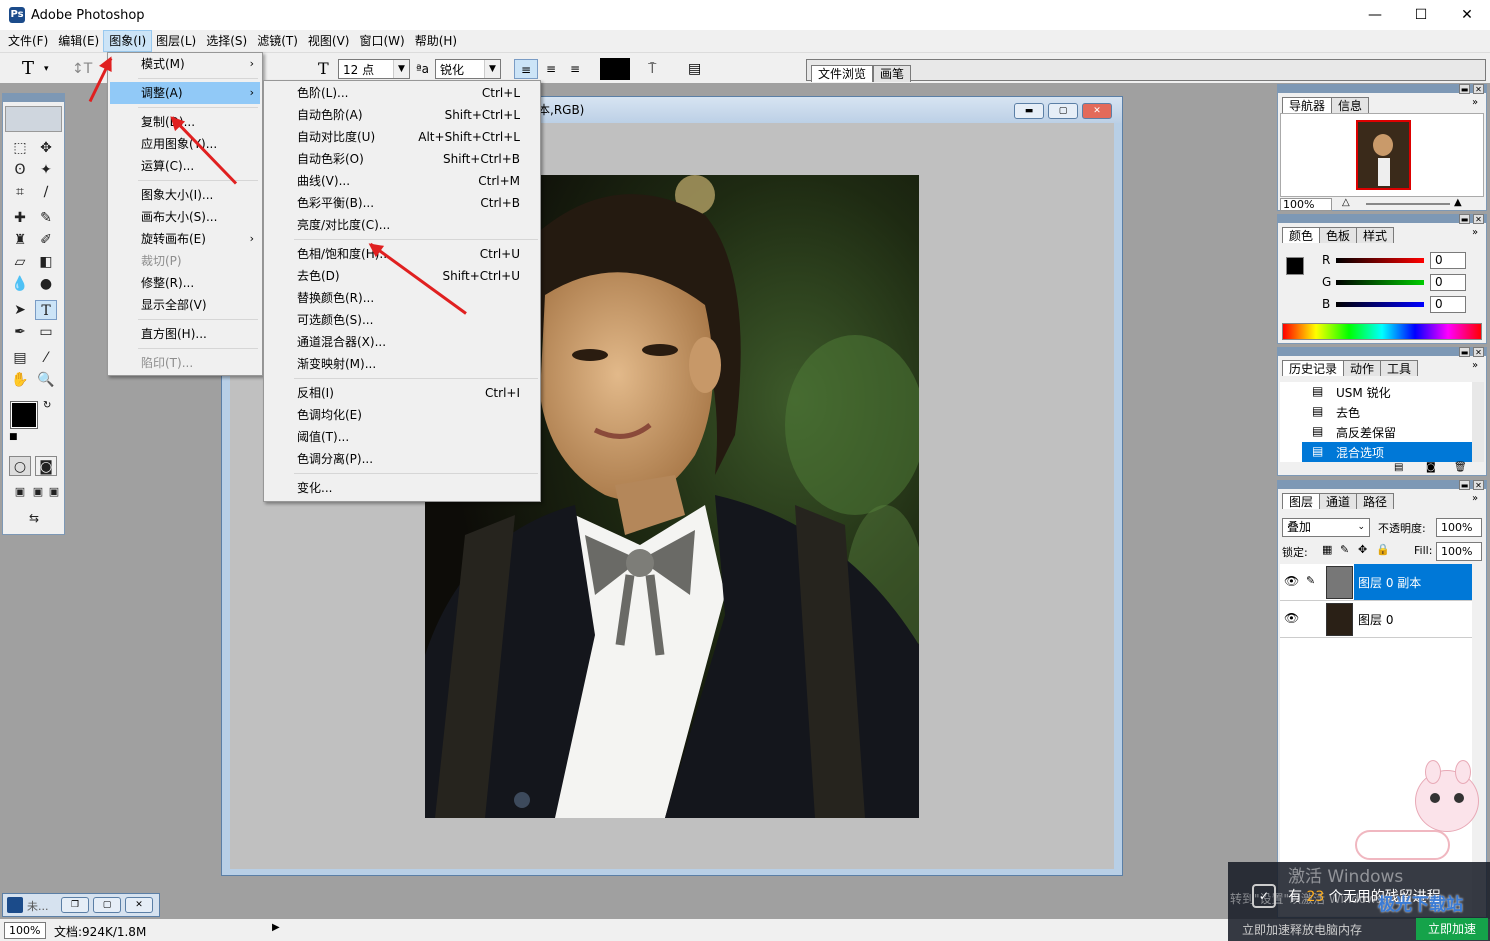  I want to click on healing-brush-tool-icon: ✚, so click(20, 218).